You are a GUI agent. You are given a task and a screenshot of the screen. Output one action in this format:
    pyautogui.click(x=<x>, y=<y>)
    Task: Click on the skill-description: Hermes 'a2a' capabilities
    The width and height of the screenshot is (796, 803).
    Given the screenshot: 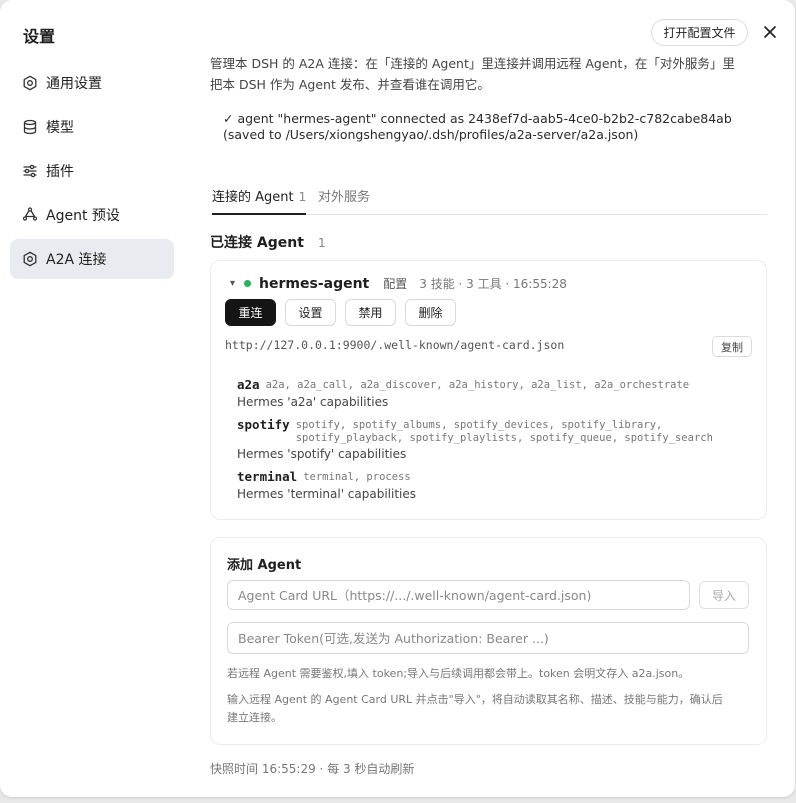 What is the action you would take?
    pyautogui.click(x=313, y=402)
    